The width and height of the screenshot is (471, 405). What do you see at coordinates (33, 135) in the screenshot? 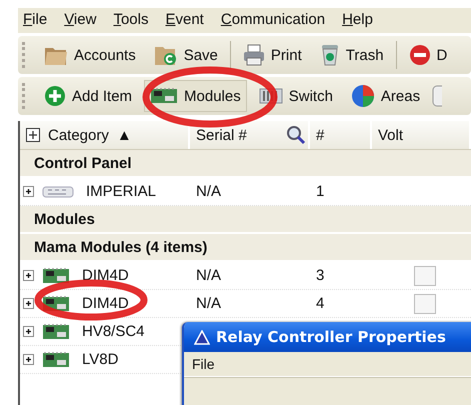
I see `expand-all-icon` at bounding box center [33, 135].